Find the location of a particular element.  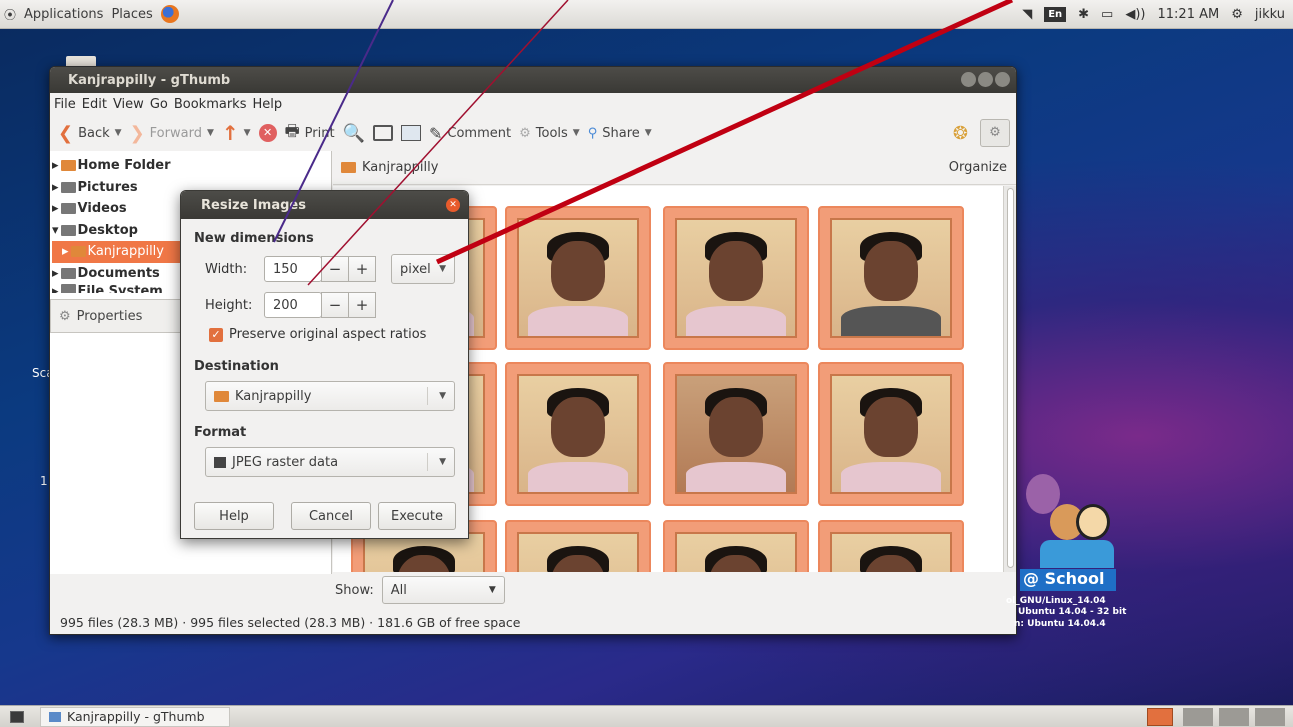

bottom-taskbar: Kanjrappilly - gThumb is located at coordinates (646, 716).